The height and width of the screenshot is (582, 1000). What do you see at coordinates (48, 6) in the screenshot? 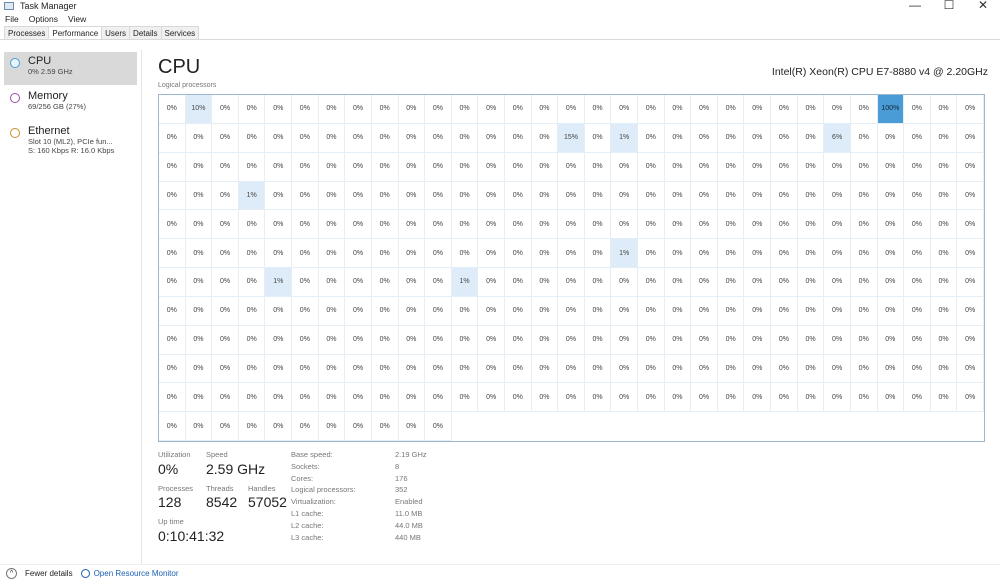
I see `window-title: Task Manager` at bounding box center [48, 6].